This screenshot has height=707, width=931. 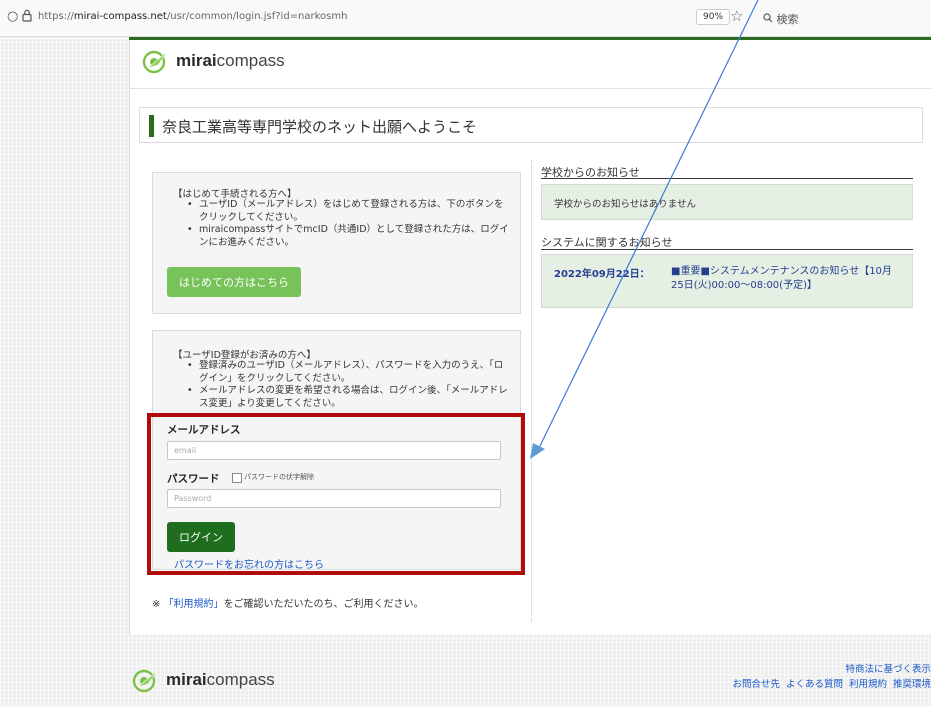 What do you see at coordinates (602, 274) in the screenshot?
I see `news-date: 2022年09月22日：` at bounding box center [602, 274].